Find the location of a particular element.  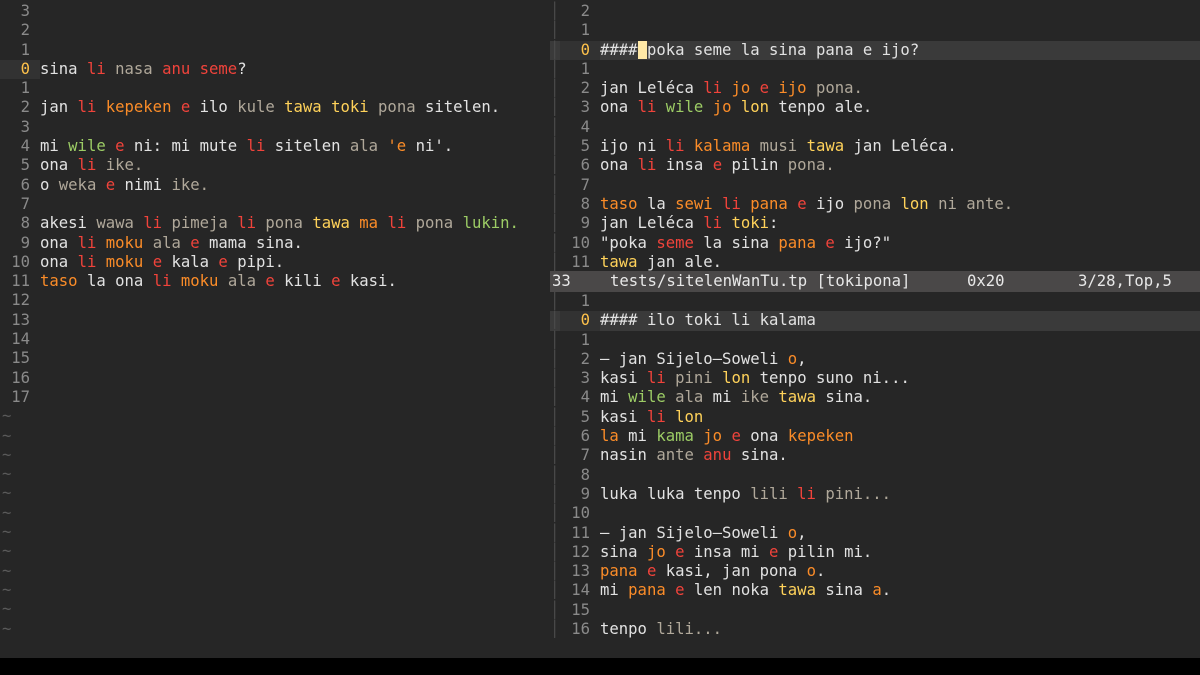

editor-line: 12 is located at coordinates (270, 300).